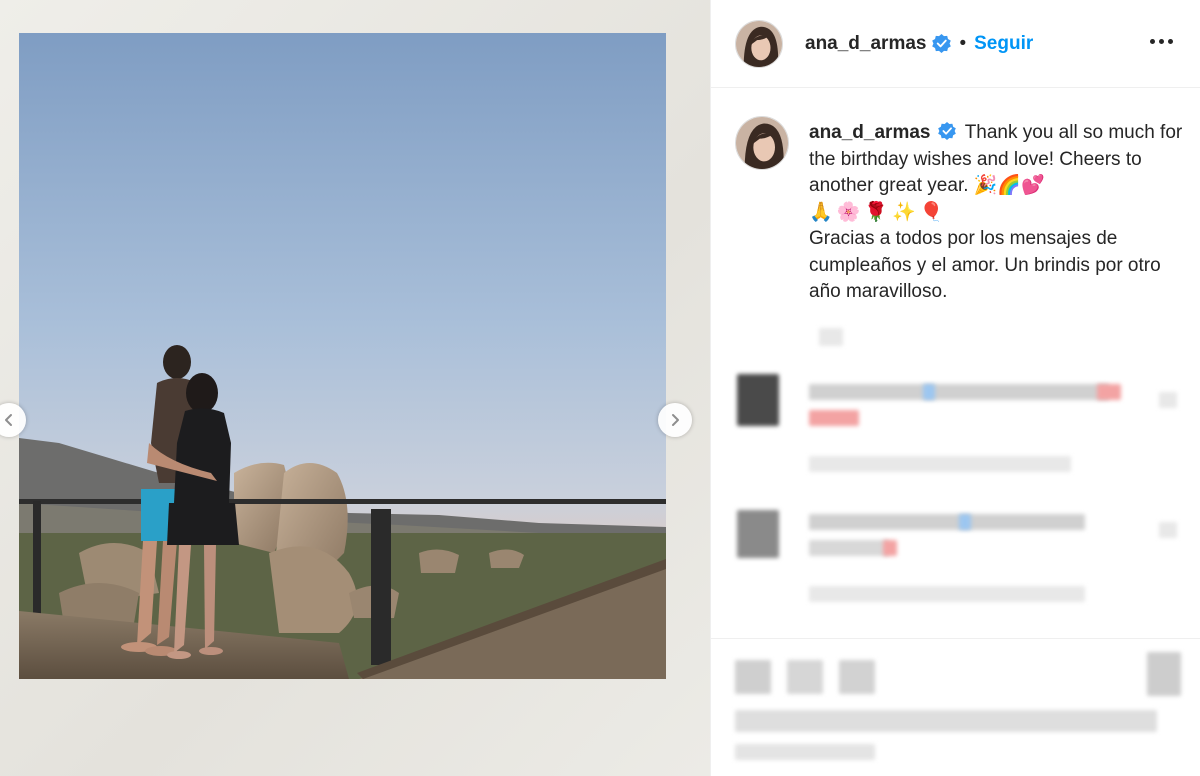 The width and height of the screenshot is (1200, 776). What do you see at coordinates (955, 44) in the screenshot?
I see `post-header: ana_d_armas • Seguir` at bounding box center [955, 44].